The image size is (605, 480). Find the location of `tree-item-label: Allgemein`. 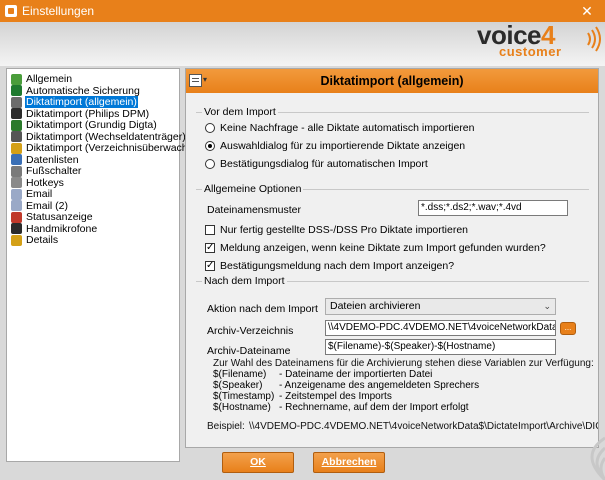

tree-item-label: Allgemein is located at coordinates (49, 79).